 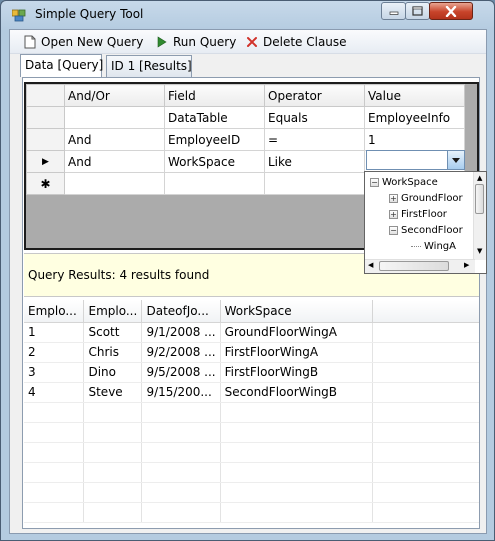 What do you see at coordinates (414, 117) in the screenshot?
I see `value-cell: EmployeeInfo` at bounding box center [414, 117].